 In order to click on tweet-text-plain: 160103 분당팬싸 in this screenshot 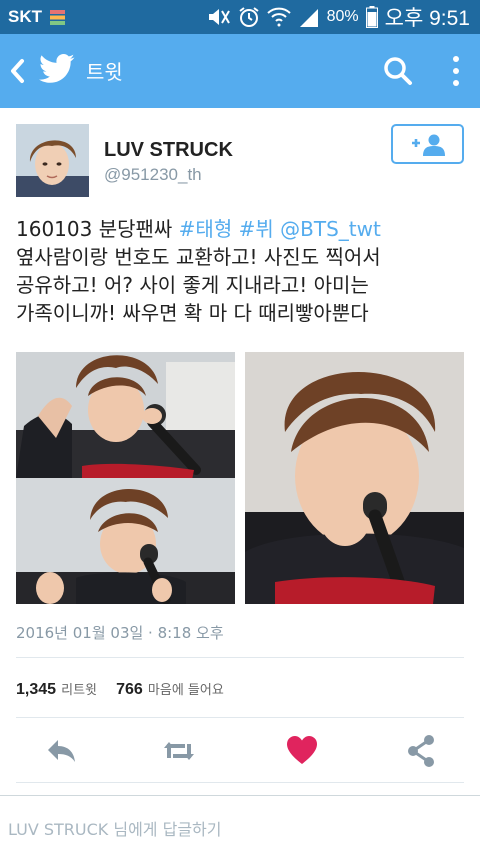, I will do `click(97, 229)`.